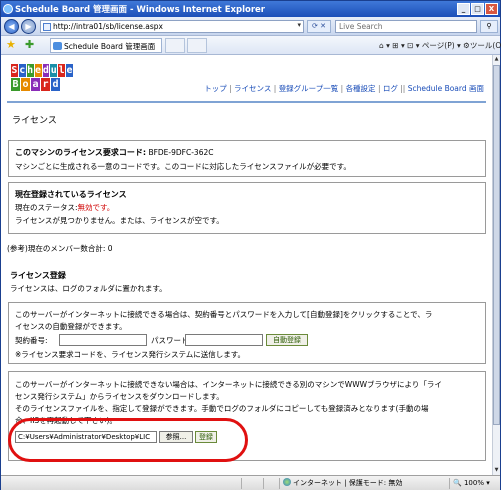  What do you see at coordinates (71, 326) in the screenshot?
I see `online-desc-line2: イセンスの自動登録ができます。` at bounding box center [71, 326].